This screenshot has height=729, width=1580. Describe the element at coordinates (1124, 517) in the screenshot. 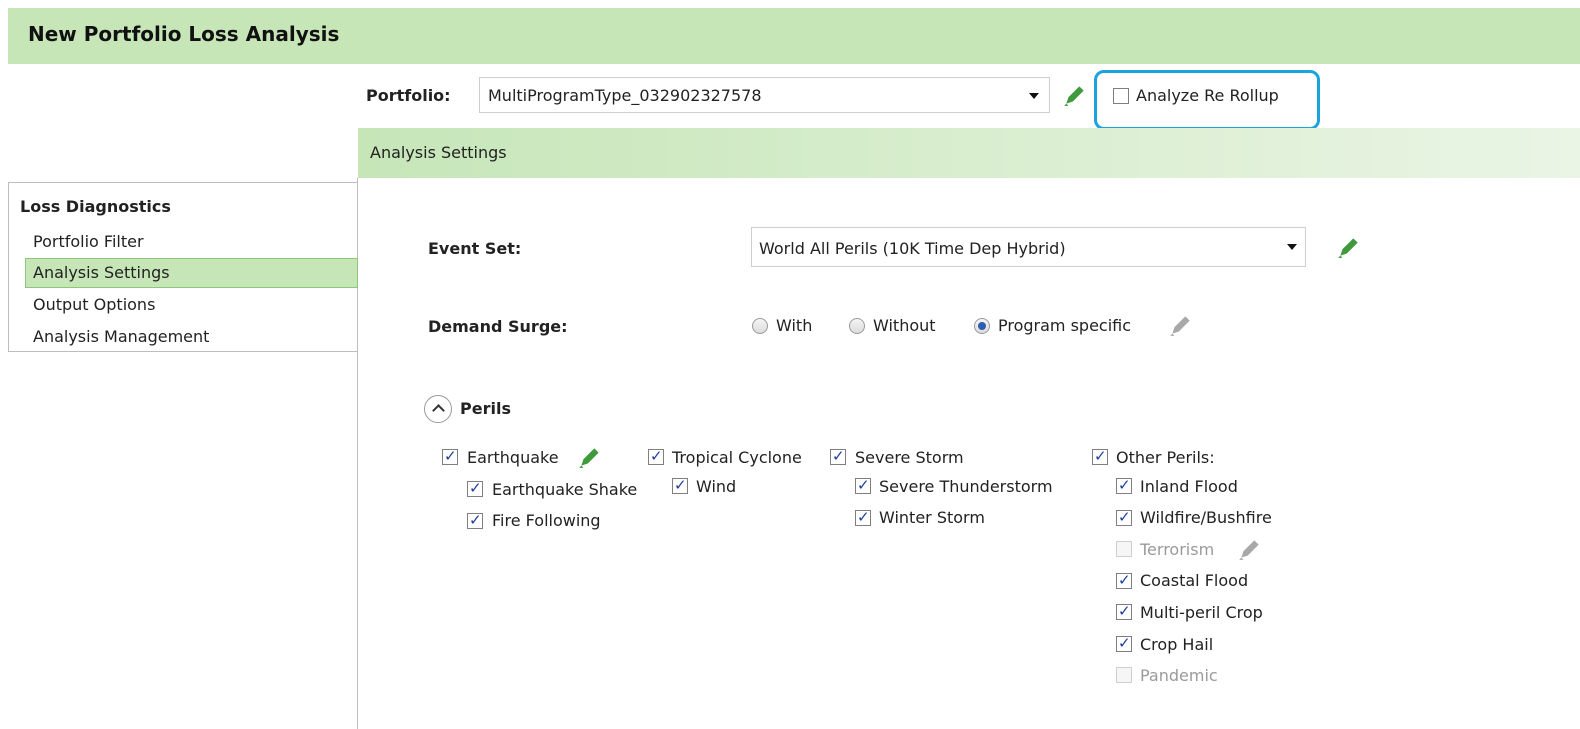

I see `wildfire-bushfire-checkbox` at that location.